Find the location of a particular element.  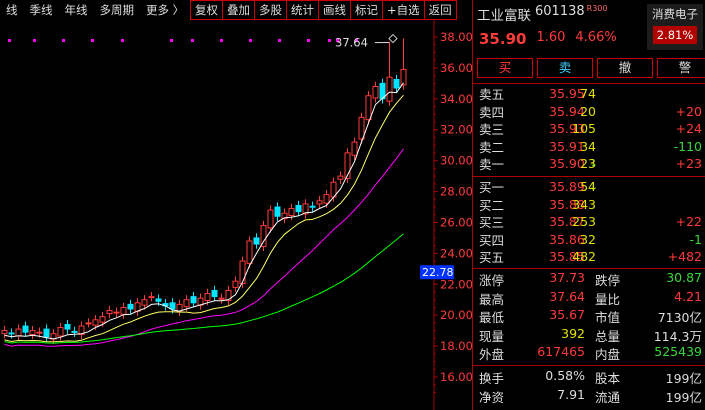

toolbar-button: 返回 is located at coordinates (440, 10).